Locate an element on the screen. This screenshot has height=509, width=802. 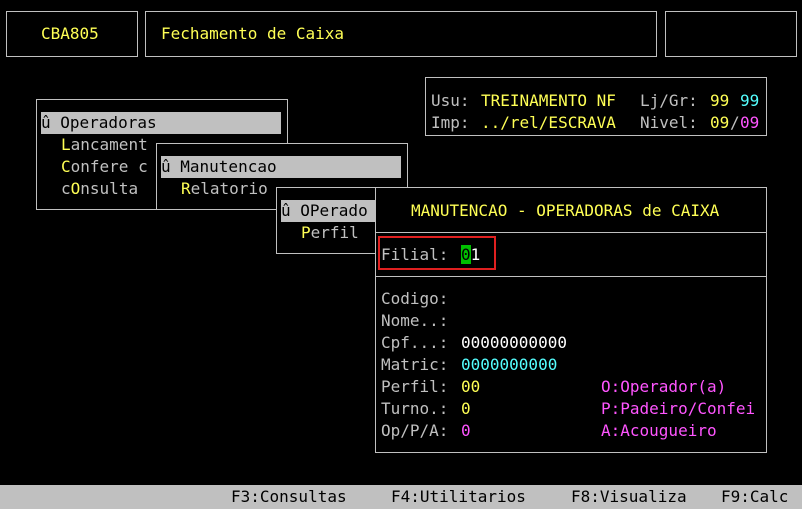
menu-item-relatorio-label: elatorio is located at coordinates (229, 188).